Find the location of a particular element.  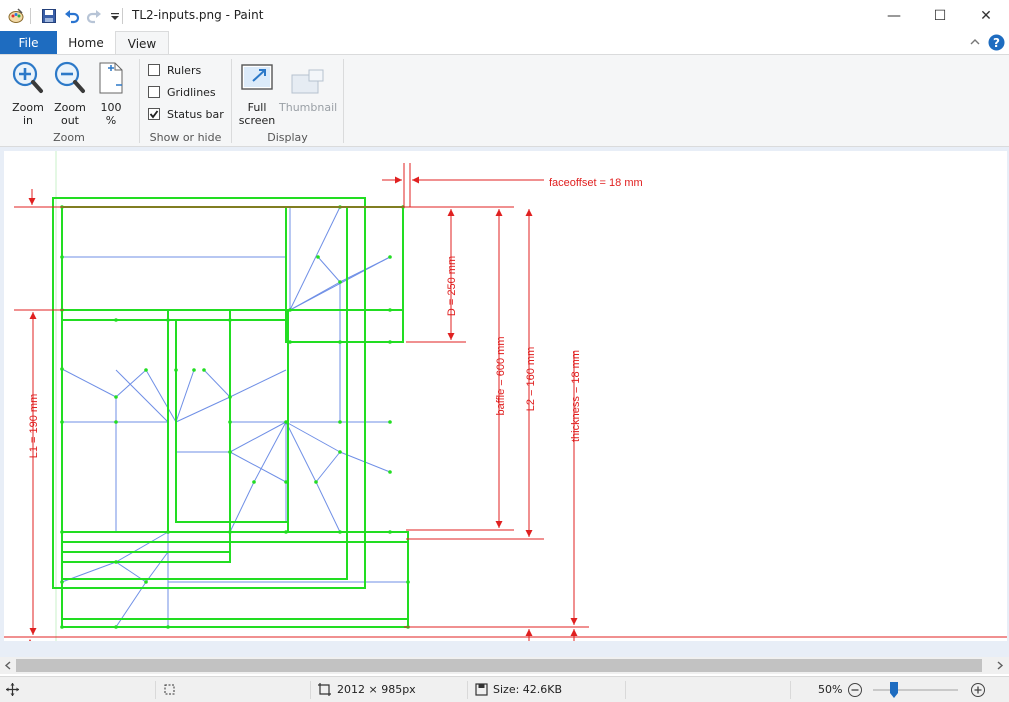

close-icon: ✕ is located at coordinates (986, 15).